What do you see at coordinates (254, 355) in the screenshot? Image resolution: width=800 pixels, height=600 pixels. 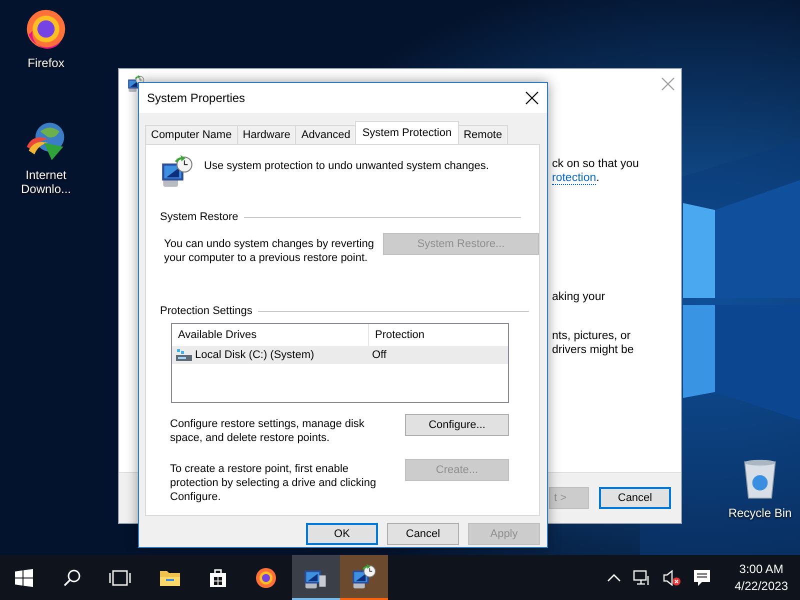 I see `table-cell: Local Disk (C:) (System)` at bounding box center [254, 355].